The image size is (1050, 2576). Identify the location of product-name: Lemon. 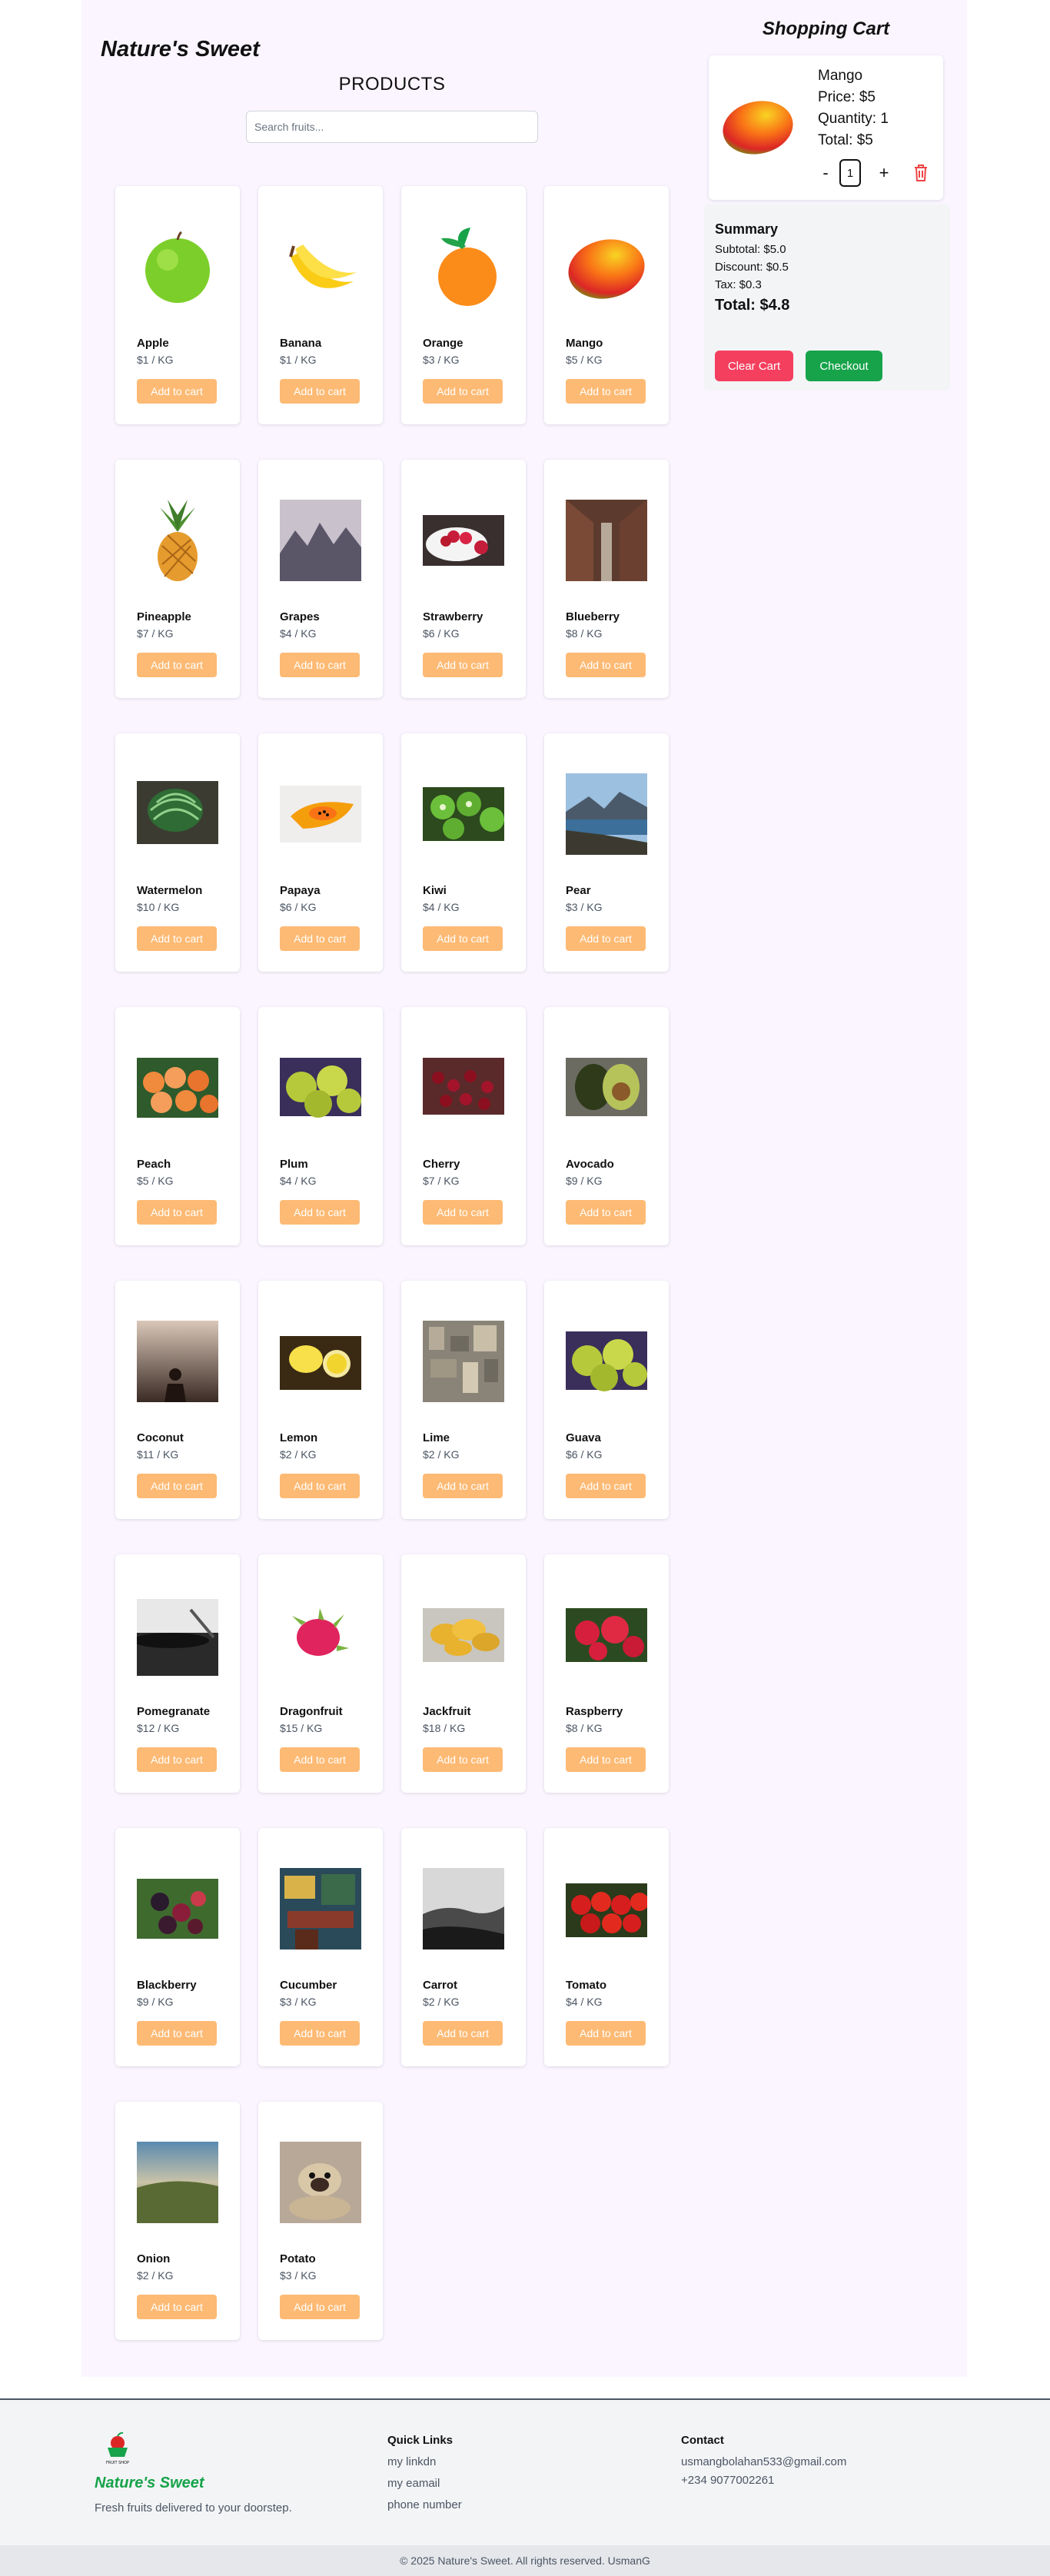
(299, 1437).